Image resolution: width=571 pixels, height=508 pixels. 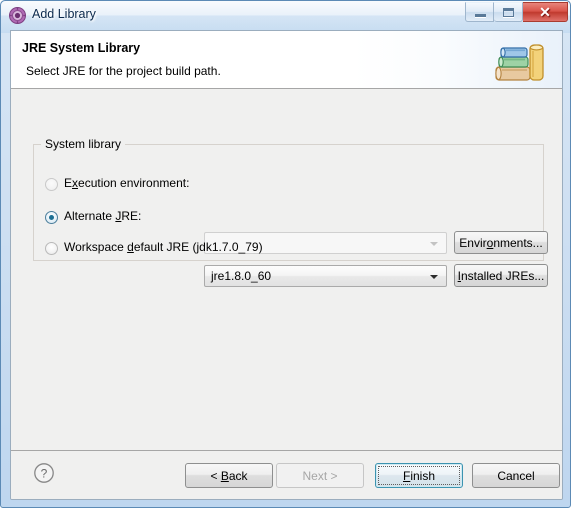 I want to click on minimize-icon, so click(x=480, y=15).